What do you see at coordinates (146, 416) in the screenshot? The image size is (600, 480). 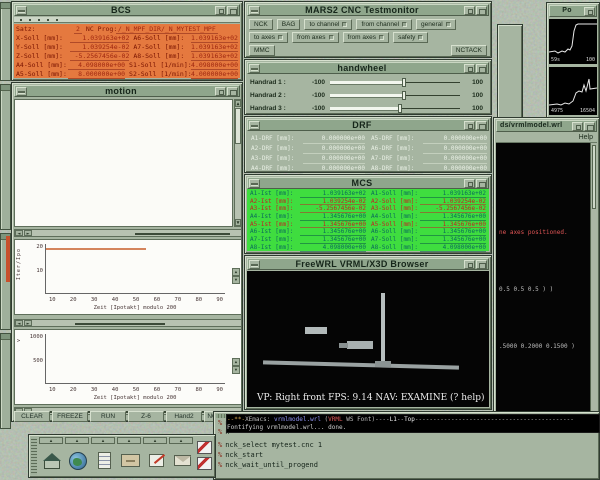 I see `z6-button: Z-6` at bounding box center [146, 416].